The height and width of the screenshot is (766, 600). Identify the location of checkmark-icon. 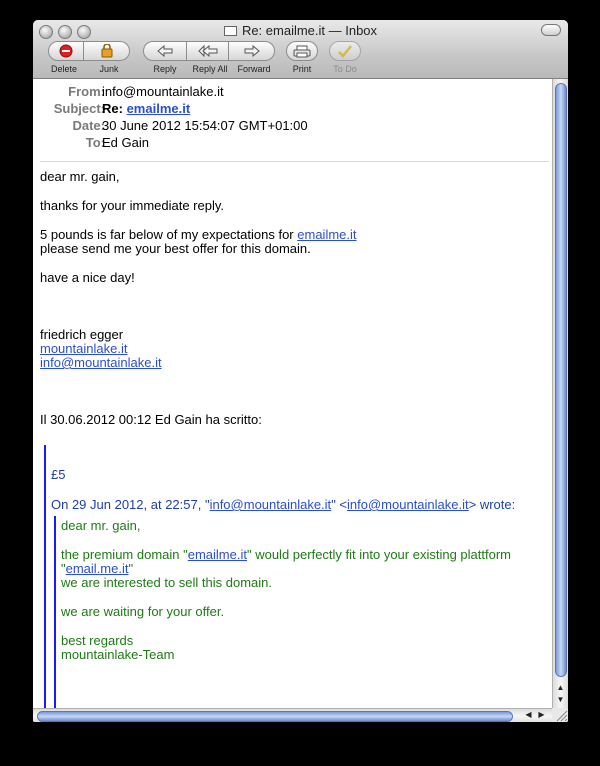
(345, 51).